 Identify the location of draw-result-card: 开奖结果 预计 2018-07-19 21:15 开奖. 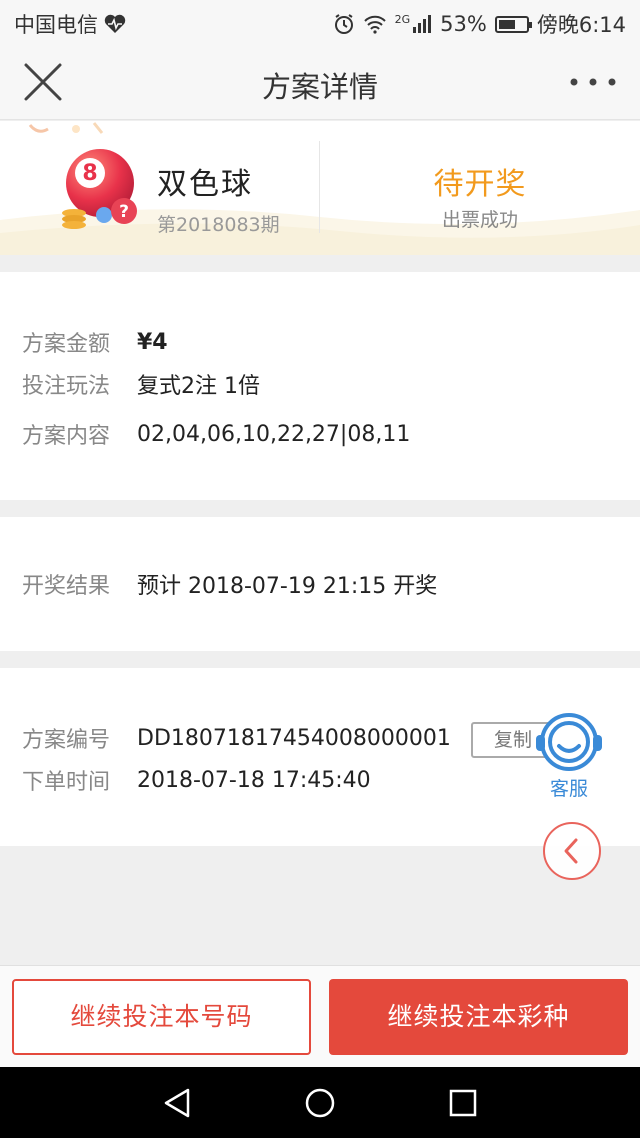
(320, 584).